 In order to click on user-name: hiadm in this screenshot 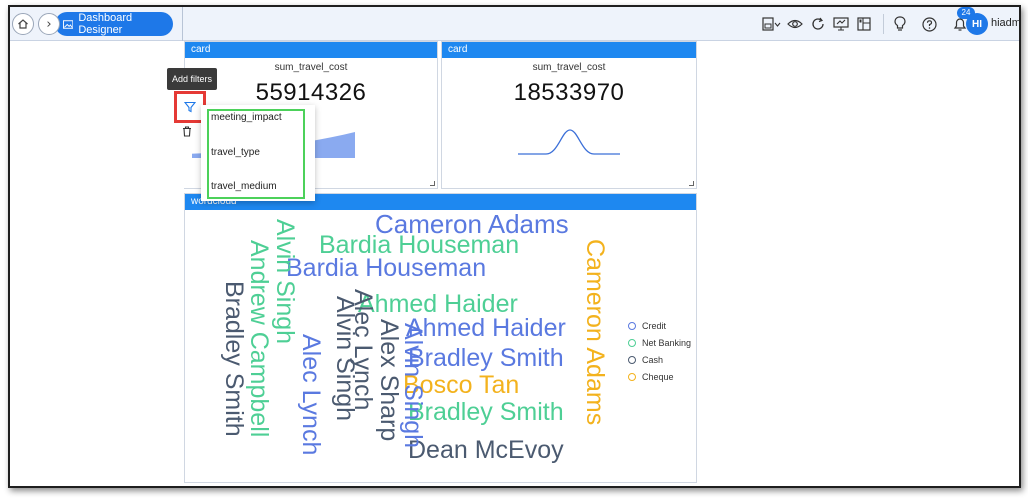, I will do `click(1005, 23)`.